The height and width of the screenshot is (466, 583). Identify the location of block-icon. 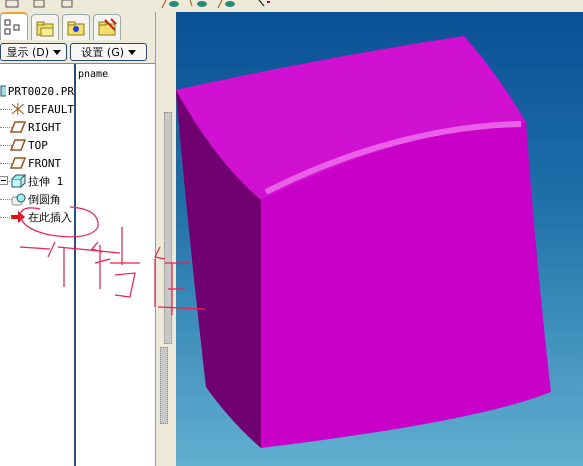
(18, 181).